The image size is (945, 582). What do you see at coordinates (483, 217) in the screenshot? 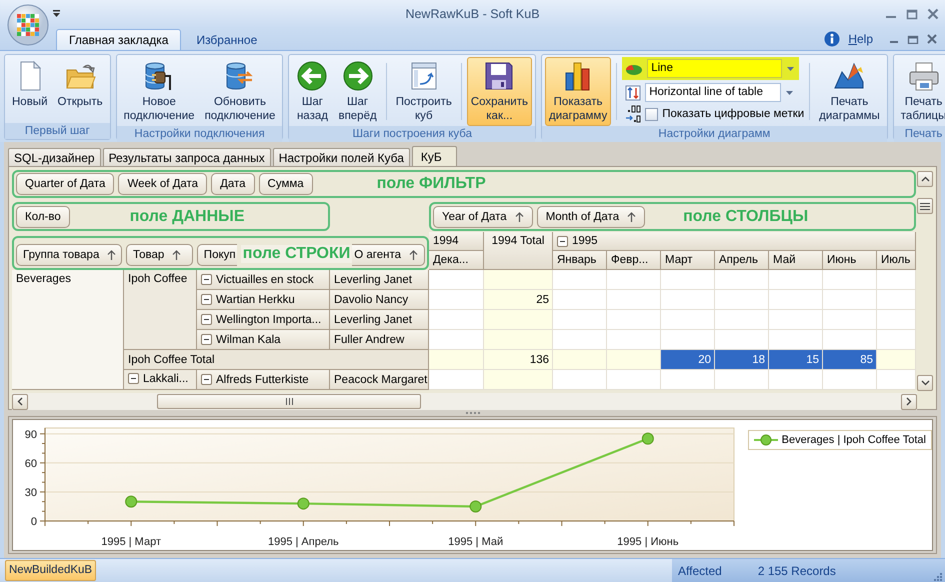
I see `field-button: Year of Дата` at bounding box center [483, 217].